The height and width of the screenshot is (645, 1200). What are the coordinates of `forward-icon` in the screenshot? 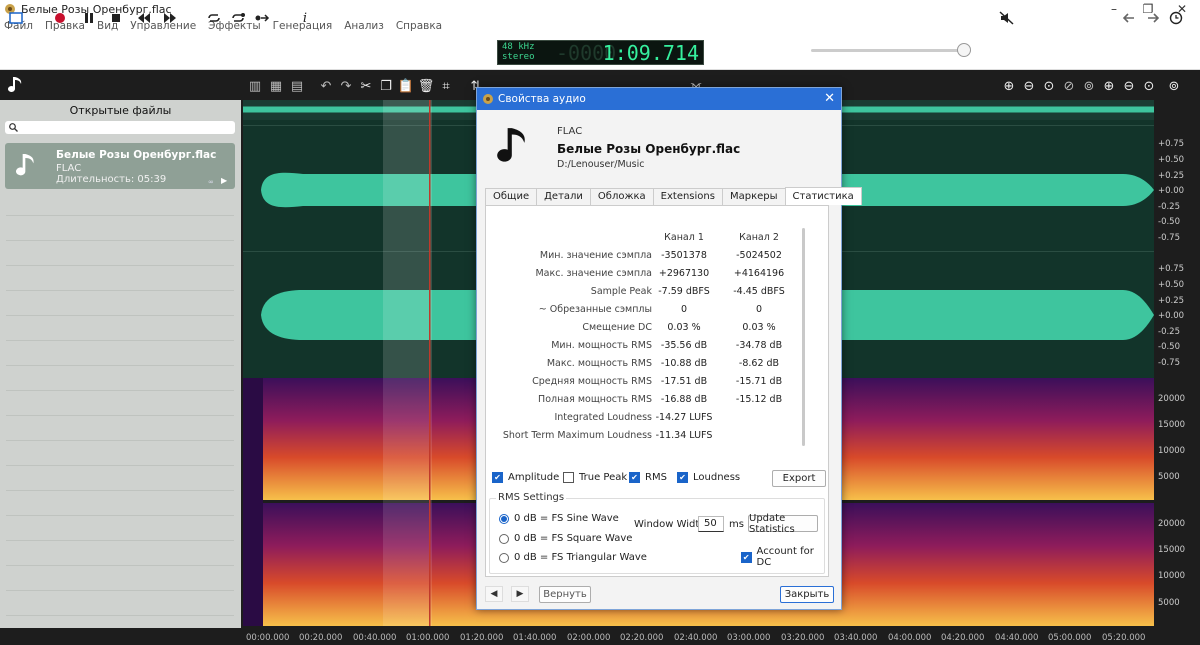 It's located at (1153, 18).